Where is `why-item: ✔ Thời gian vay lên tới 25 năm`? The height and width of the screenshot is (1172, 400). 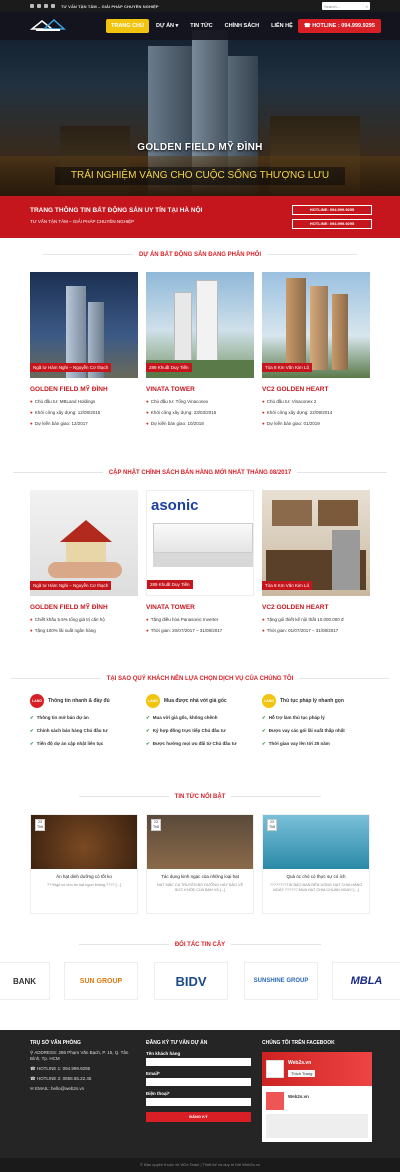 why-item: ✔ Thời gian vay lên tới 25 năm is located at coordinates (296, 743).